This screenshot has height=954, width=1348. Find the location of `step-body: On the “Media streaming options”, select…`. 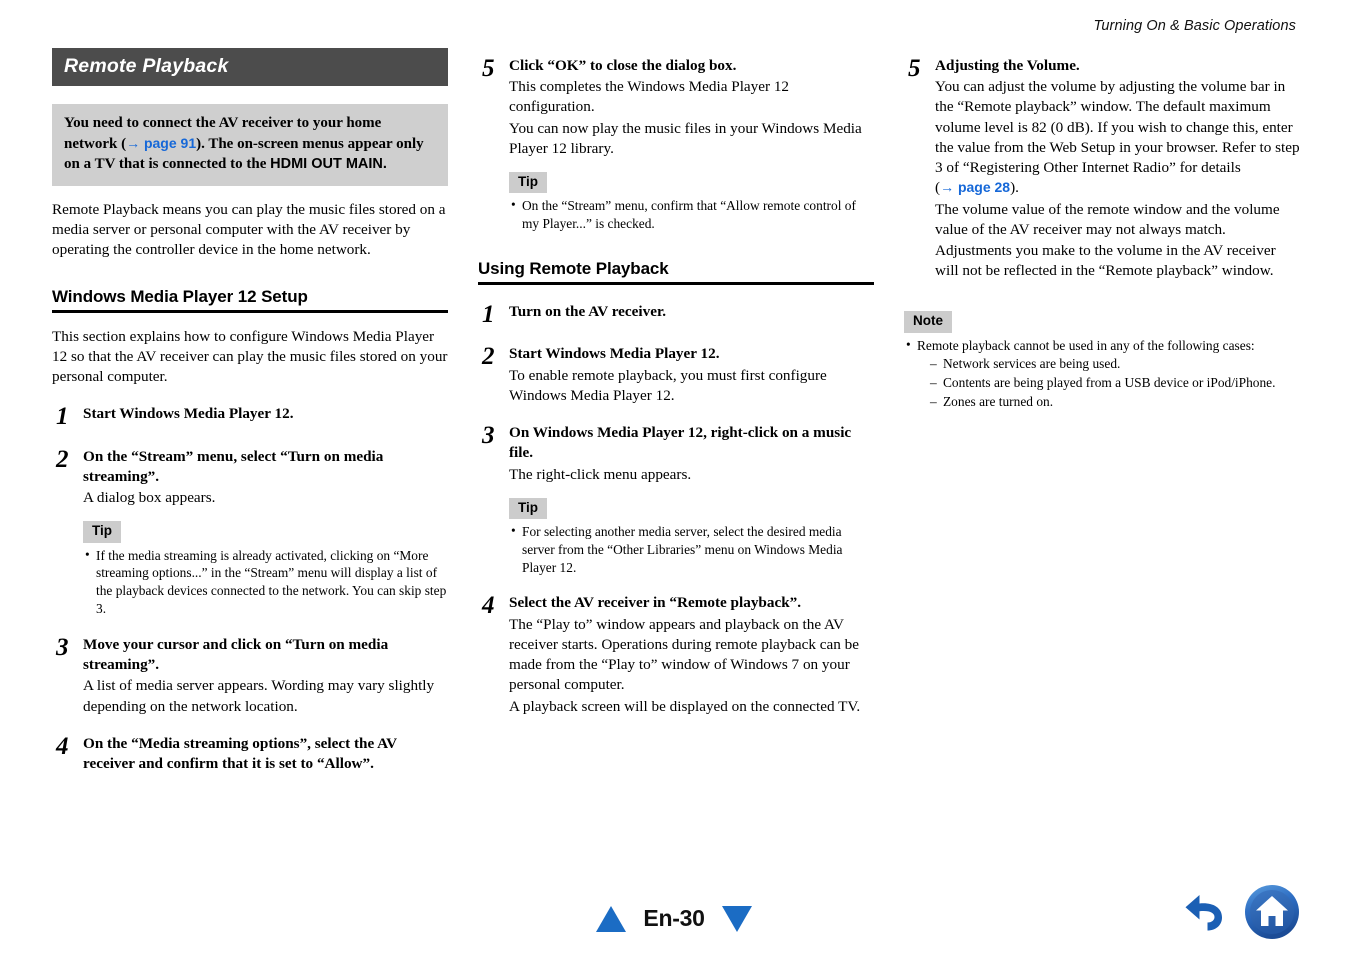

step-body: On the “Media streaming options”, select… is located at coordinates (265, 754).